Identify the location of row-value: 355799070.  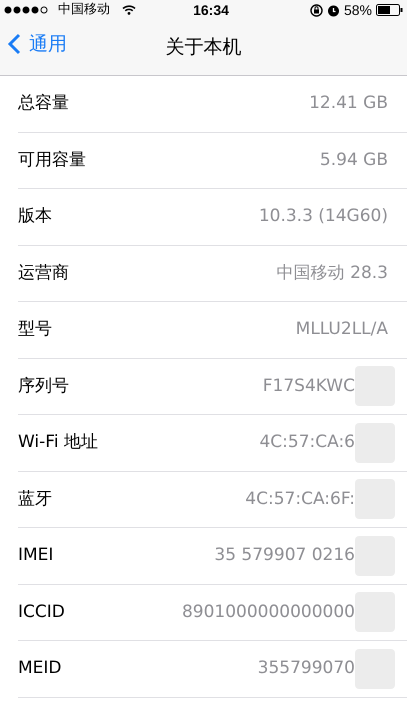
(306, 668).